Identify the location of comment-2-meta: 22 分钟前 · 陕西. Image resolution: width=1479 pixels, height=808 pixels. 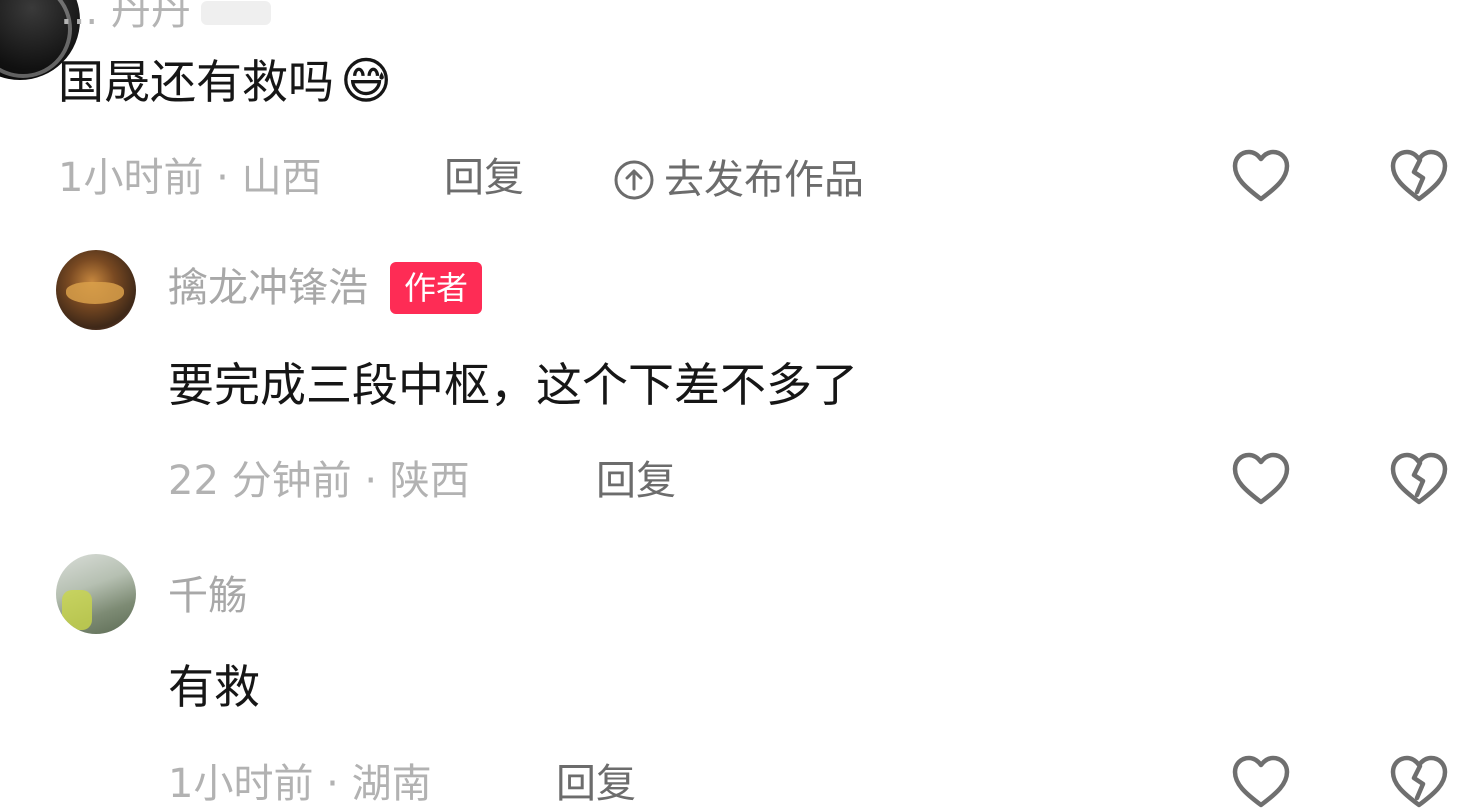
(319, 481).